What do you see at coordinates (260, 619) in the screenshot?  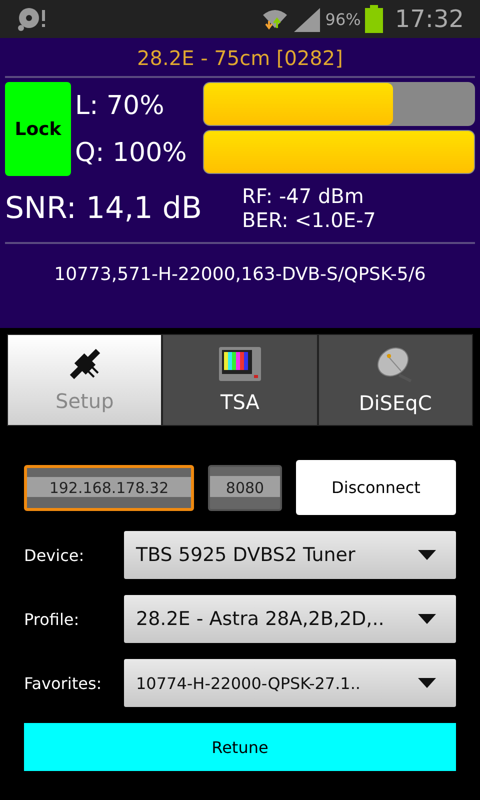 I see `dropdown-value: 28.2E - Astra 28A,2B,2D,..` at bounding box center [260, 619].